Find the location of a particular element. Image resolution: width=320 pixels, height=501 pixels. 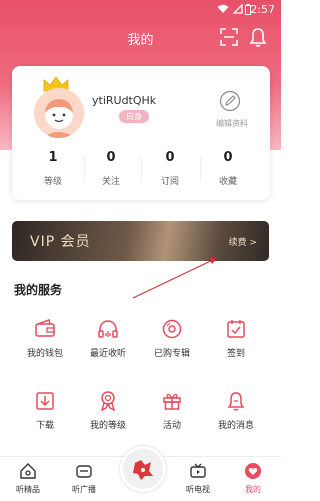

status-time: 2:57 is located at coordinates (262, 9).